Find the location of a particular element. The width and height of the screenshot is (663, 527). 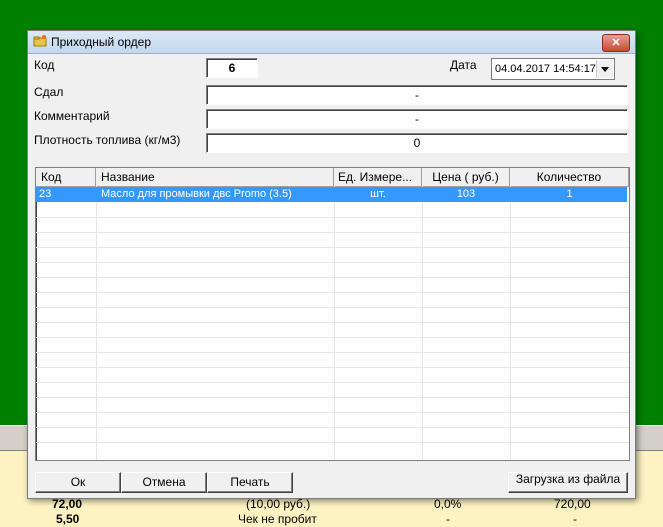

col-header-qty: Количество is located at coordinates (569, 177).